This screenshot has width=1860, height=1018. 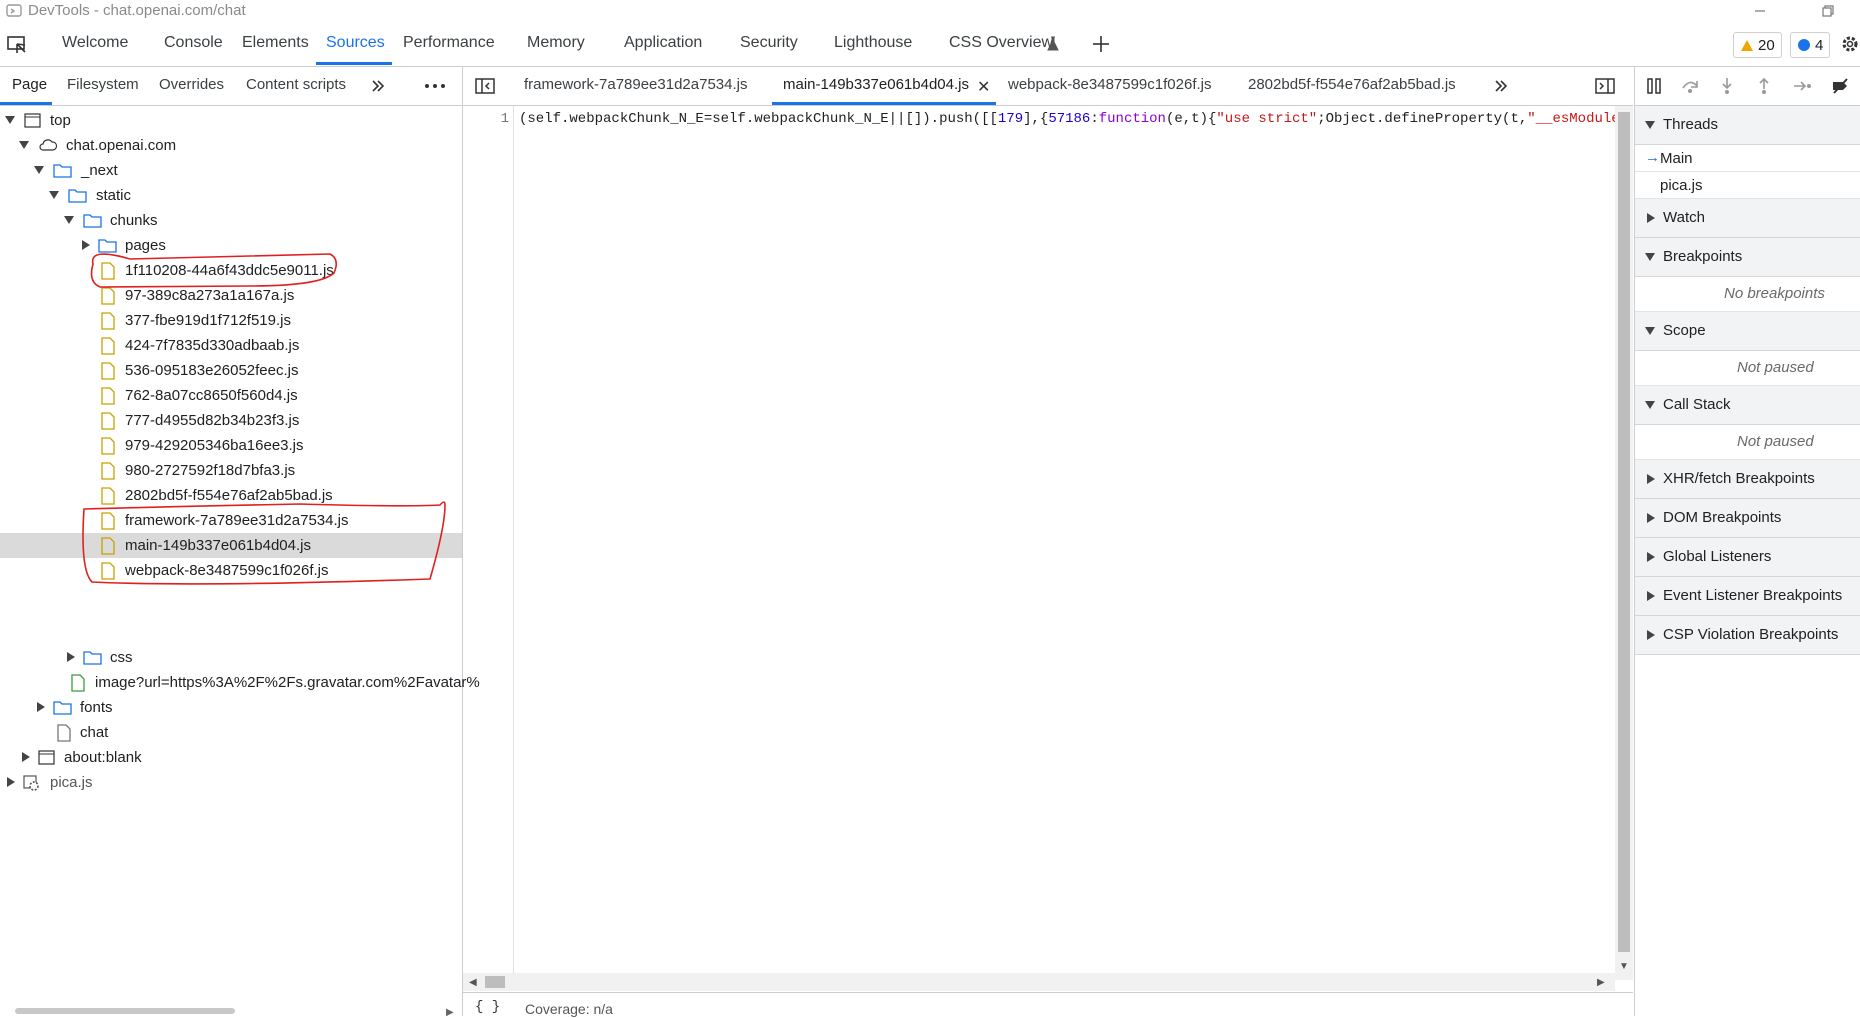 What do you see at coordinates (1501, 86) in the screenshot?
I see `more-editor-tabs-chevron-icon` at bounding box center [1501, 86].